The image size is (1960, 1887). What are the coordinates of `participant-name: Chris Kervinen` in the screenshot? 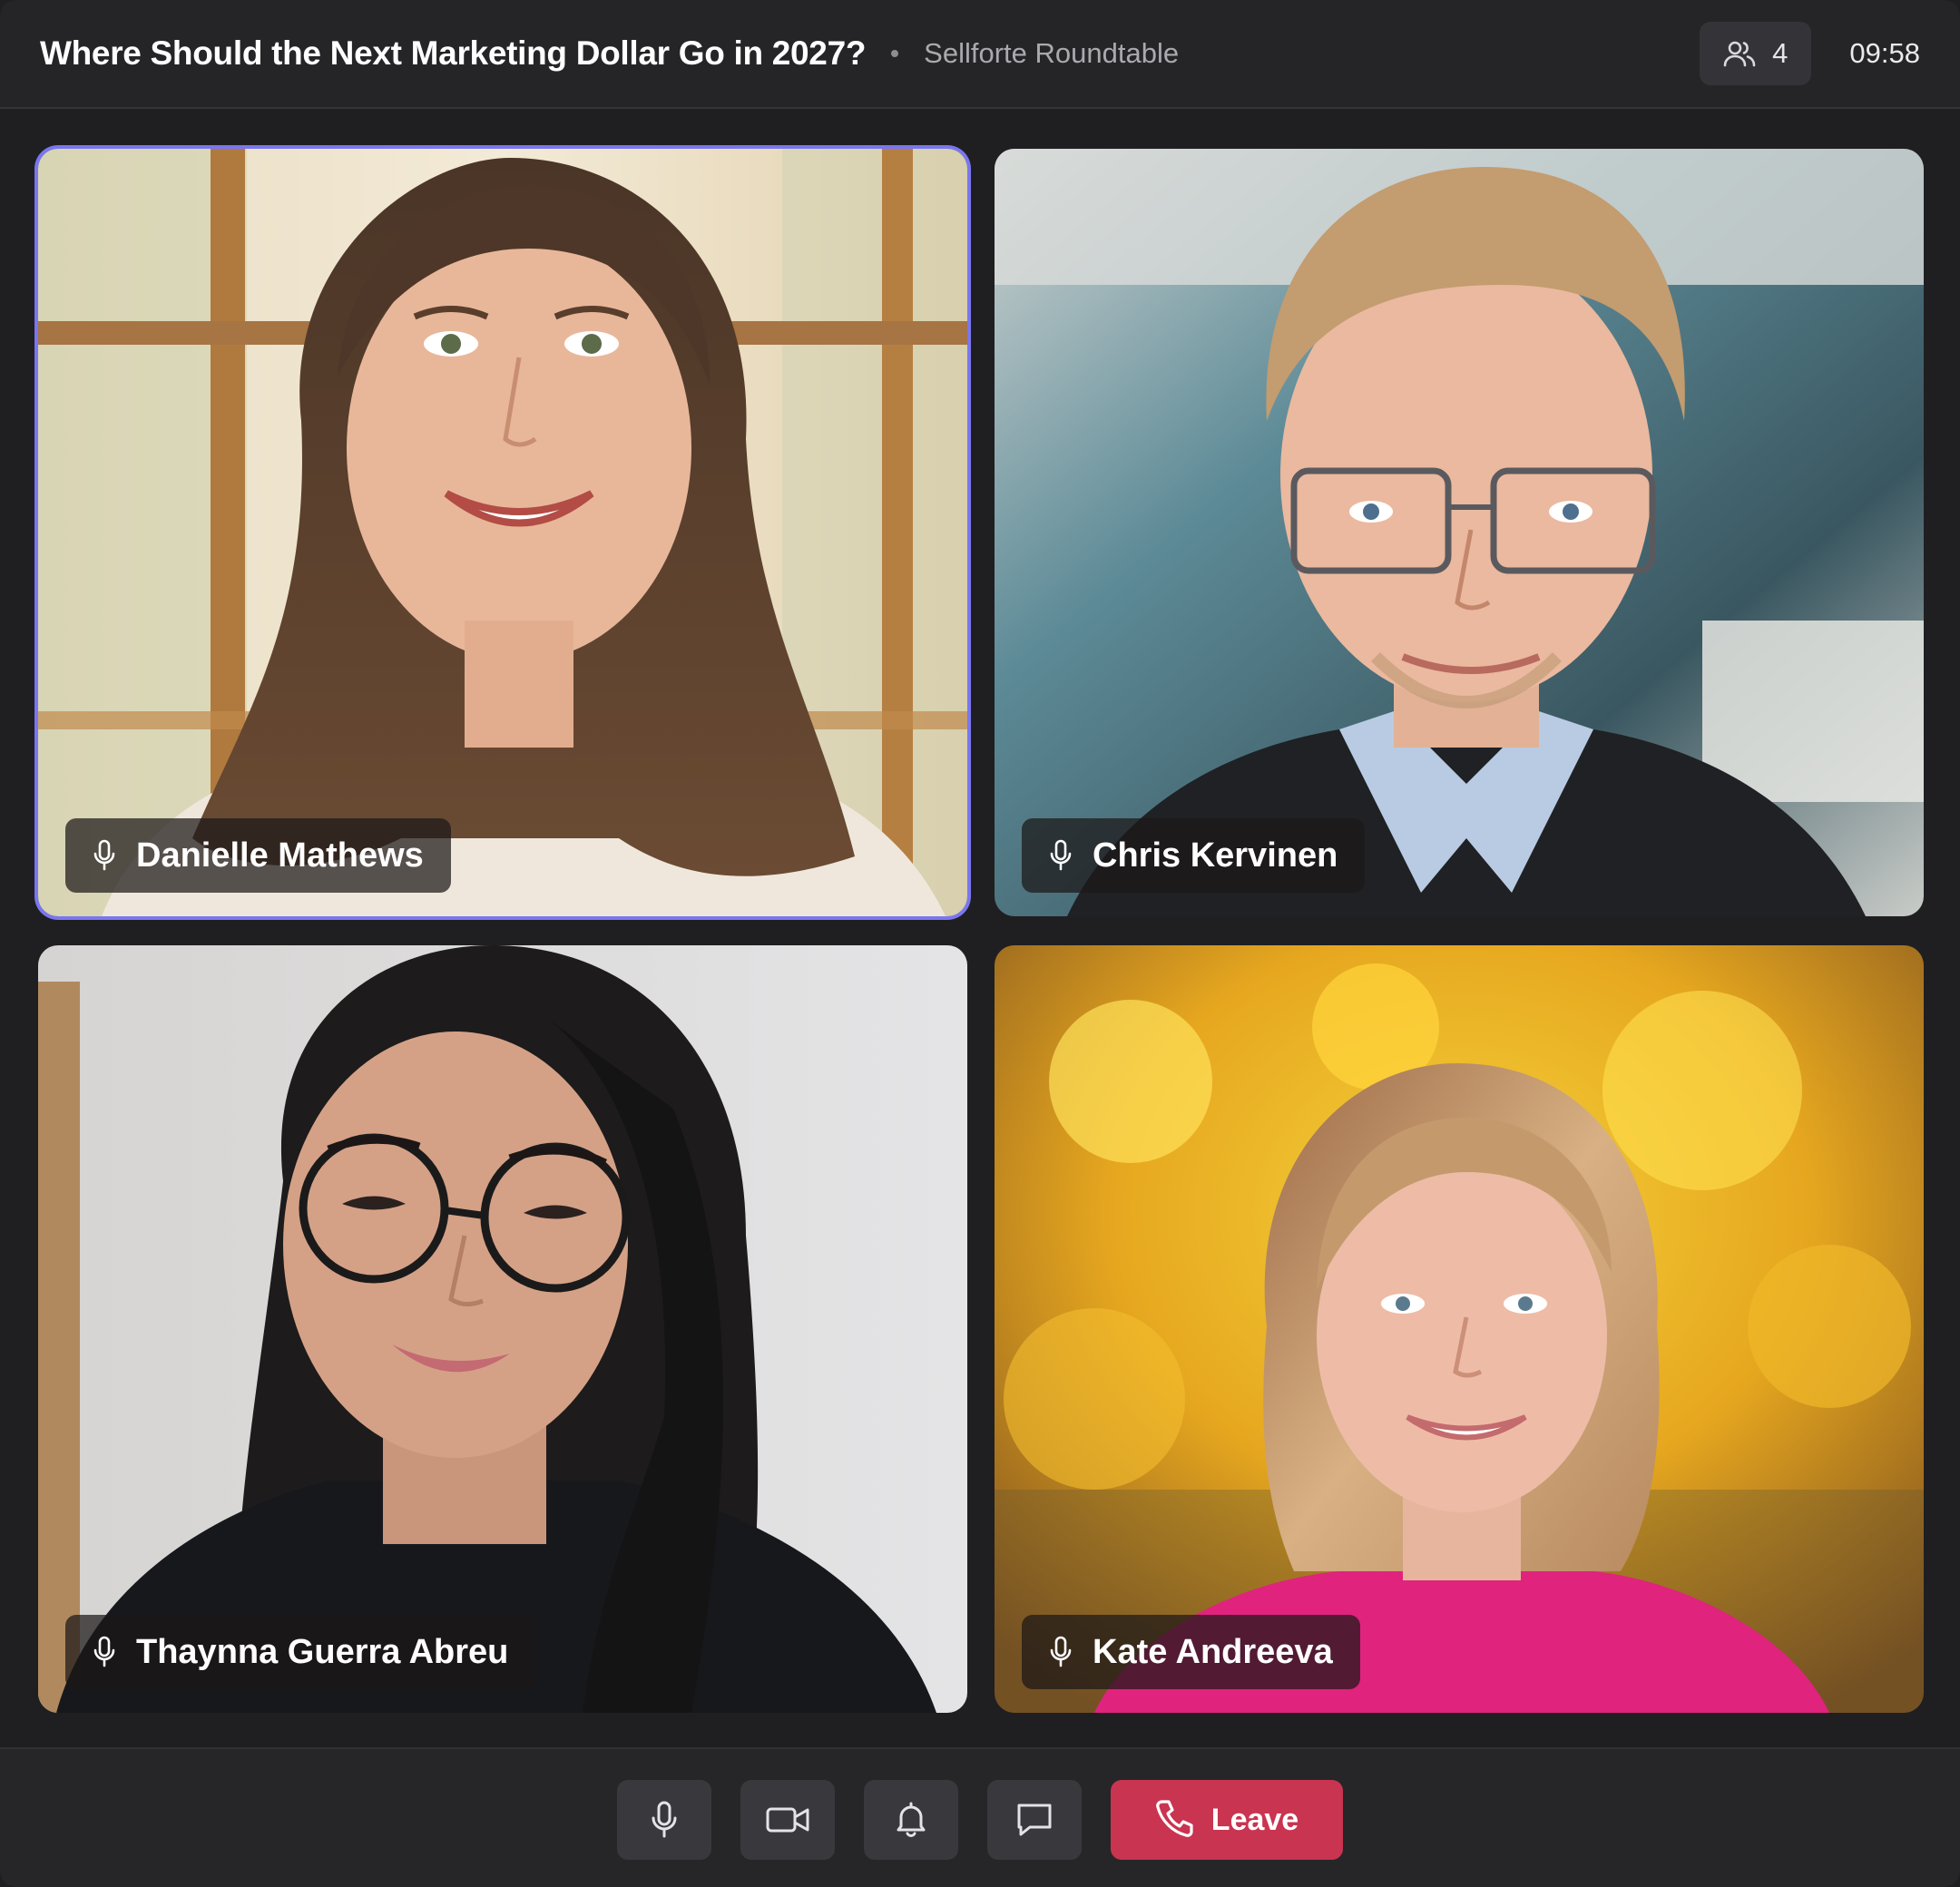 It's located at (1215, 856).